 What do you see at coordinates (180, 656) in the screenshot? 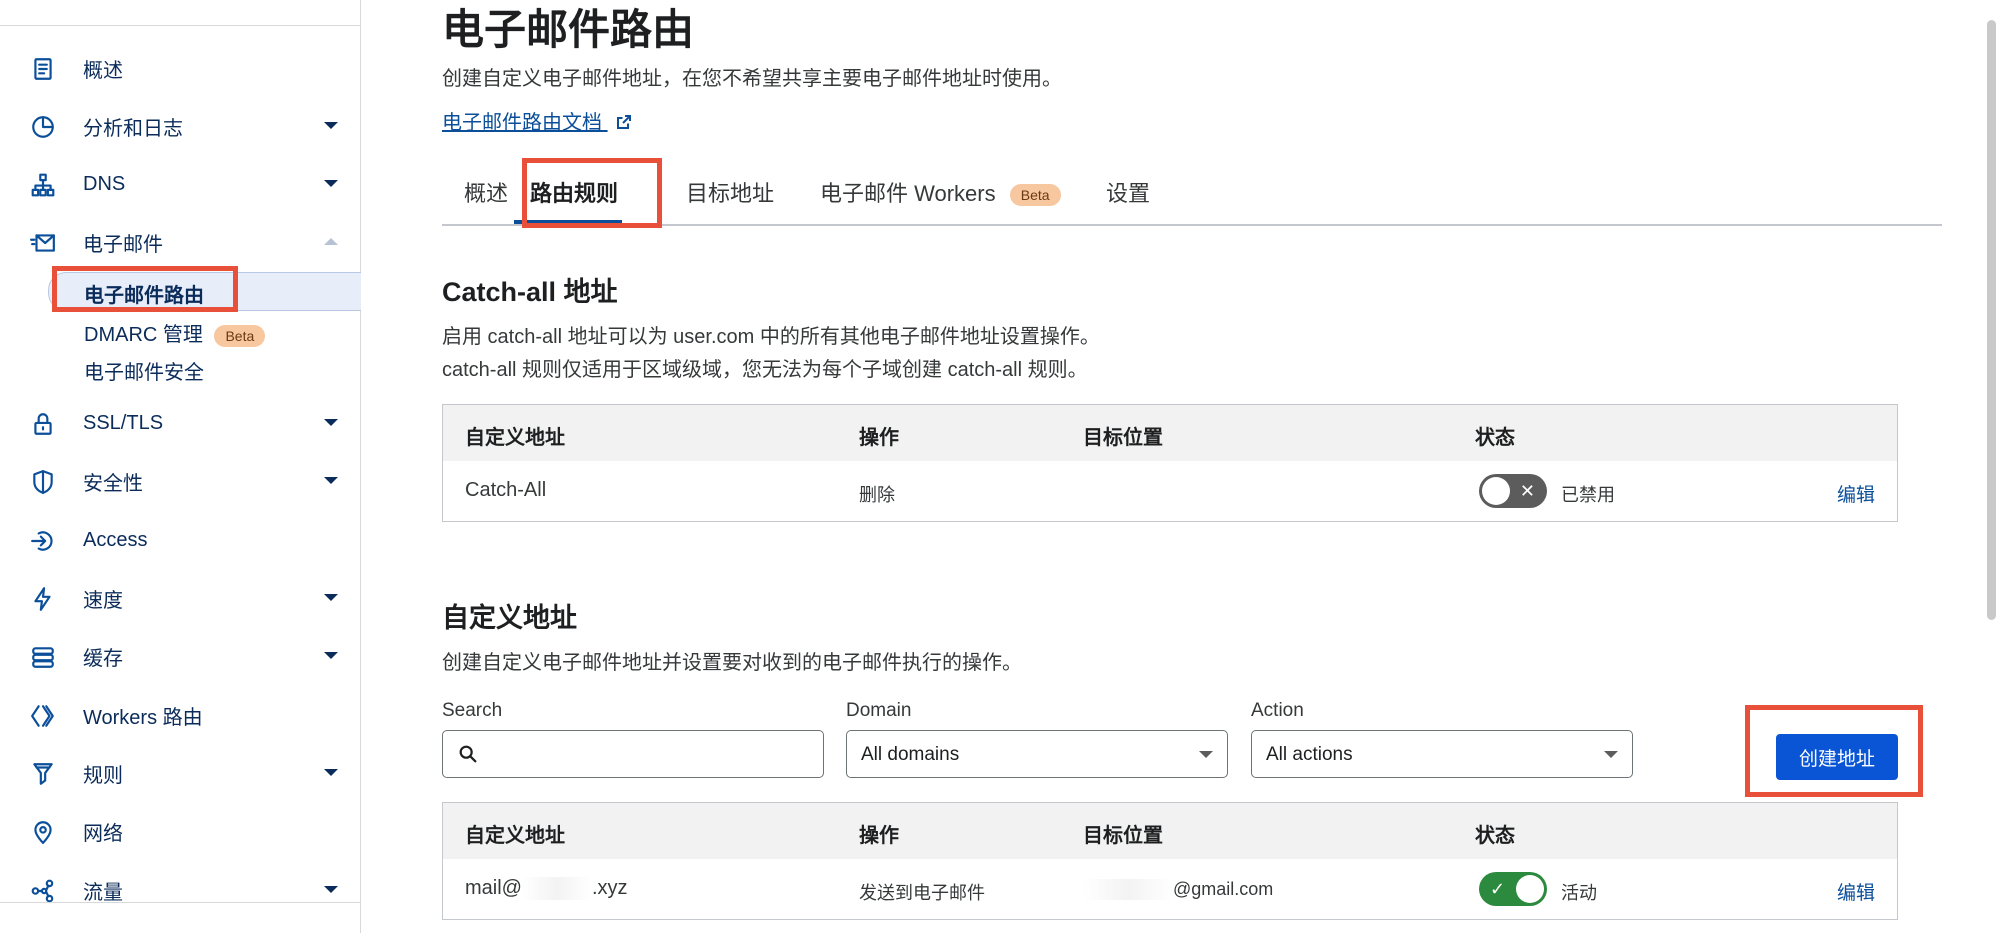
I see `sidebar-item-cache: 缓存` at bounding box center [180, 656].